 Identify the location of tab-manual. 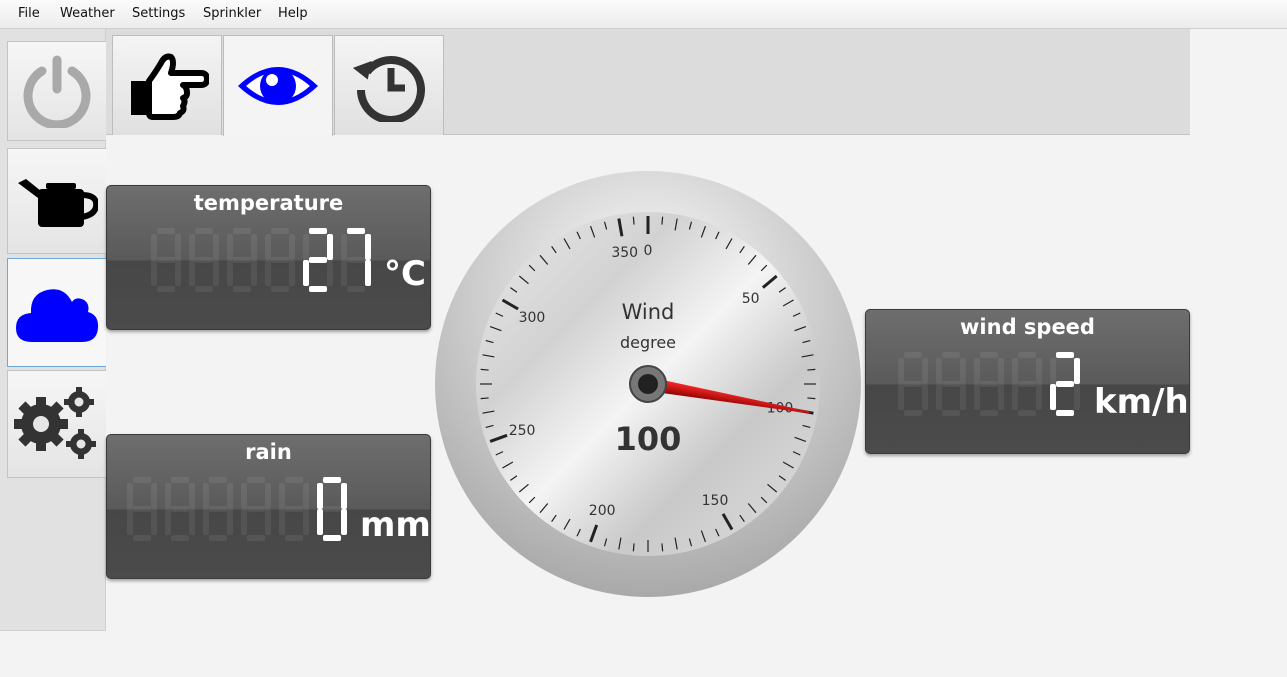
(167, 85).